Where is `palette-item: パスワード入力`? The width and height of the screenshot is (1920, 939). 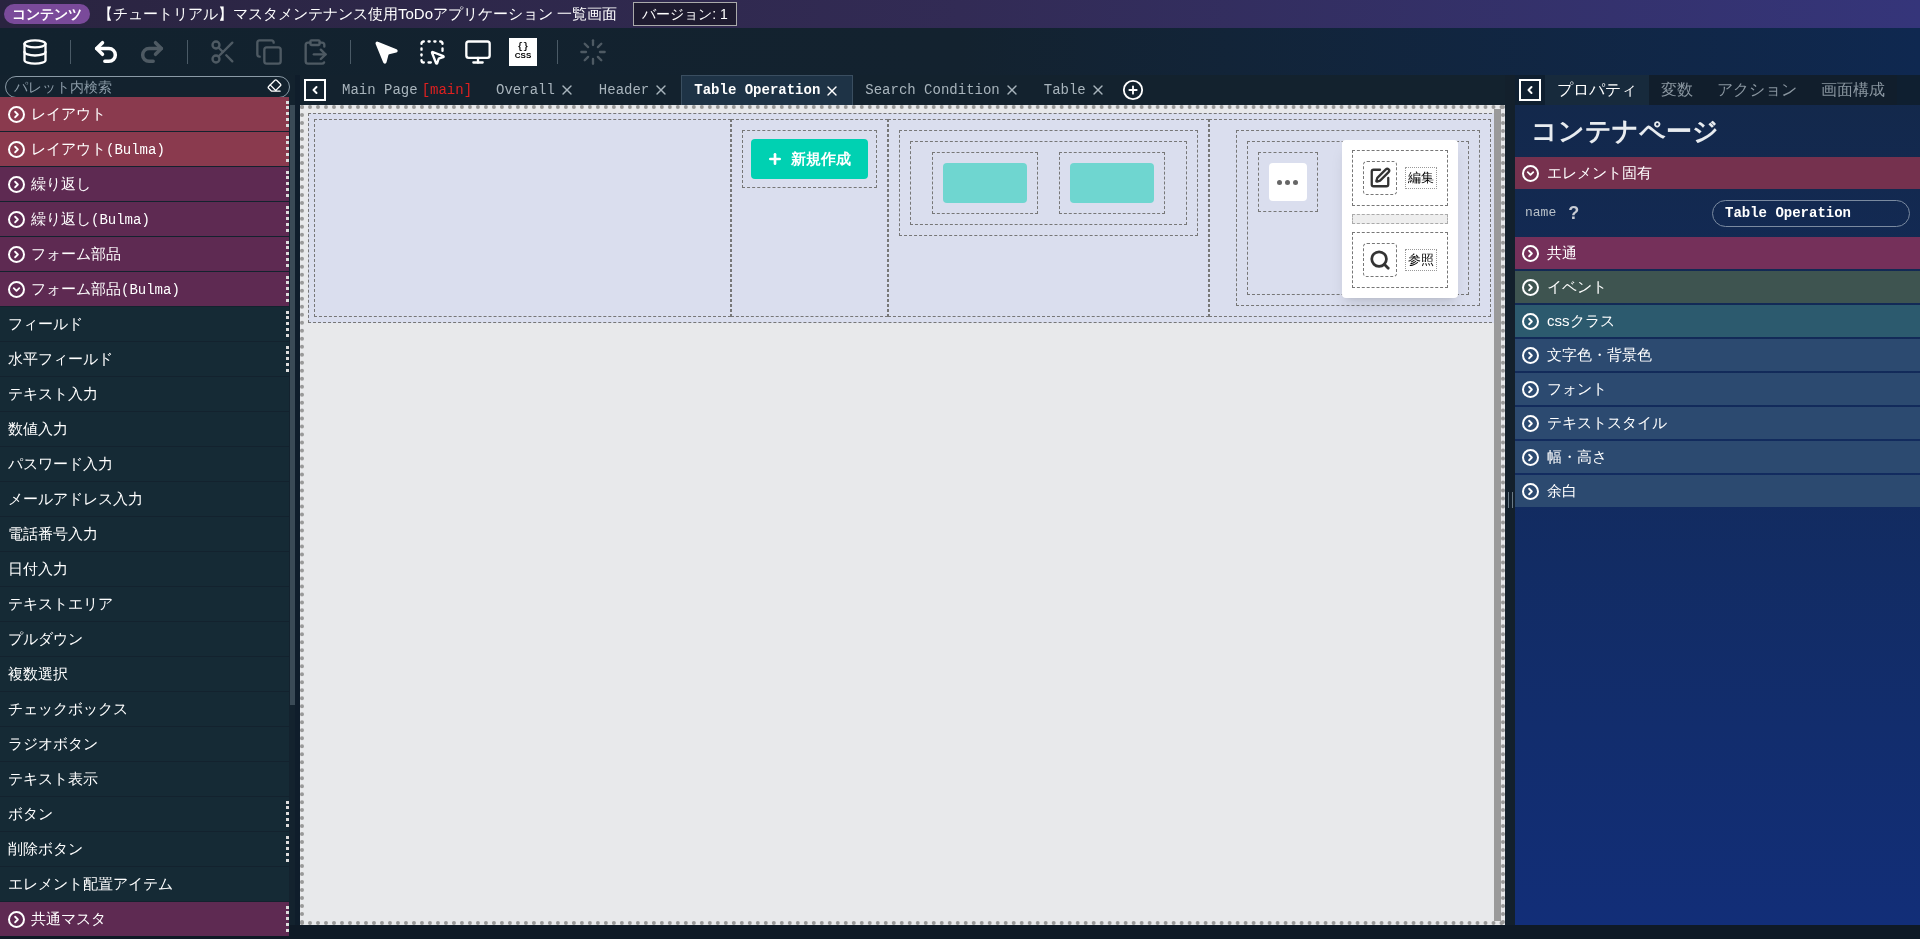
palette-item: パスワード入力 is located at coordinates (144, 464).